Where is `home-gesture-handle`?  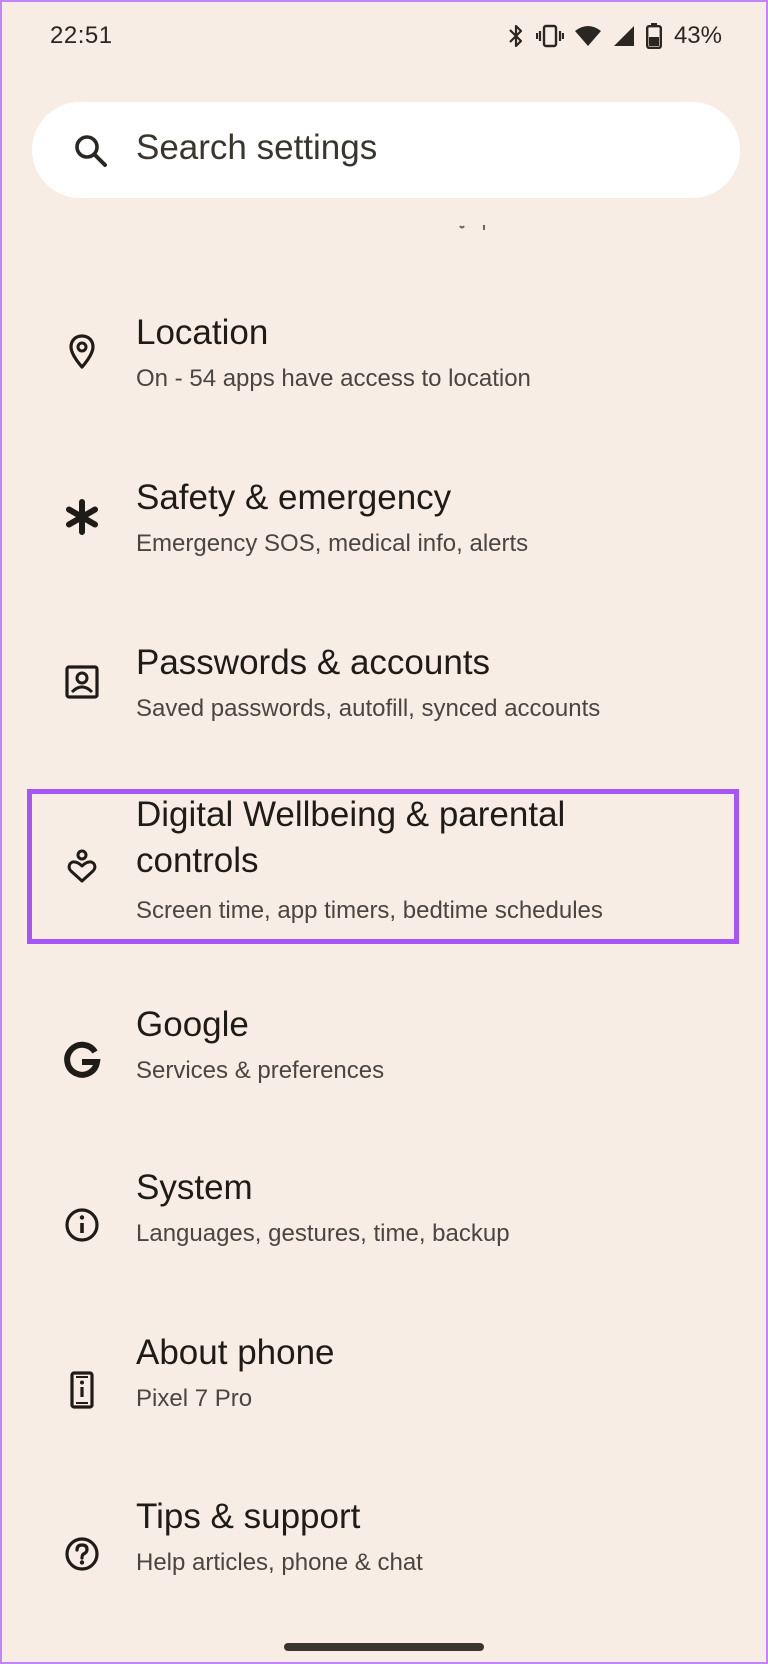
home-gesture-handle is located at coordinates (384, 1647).